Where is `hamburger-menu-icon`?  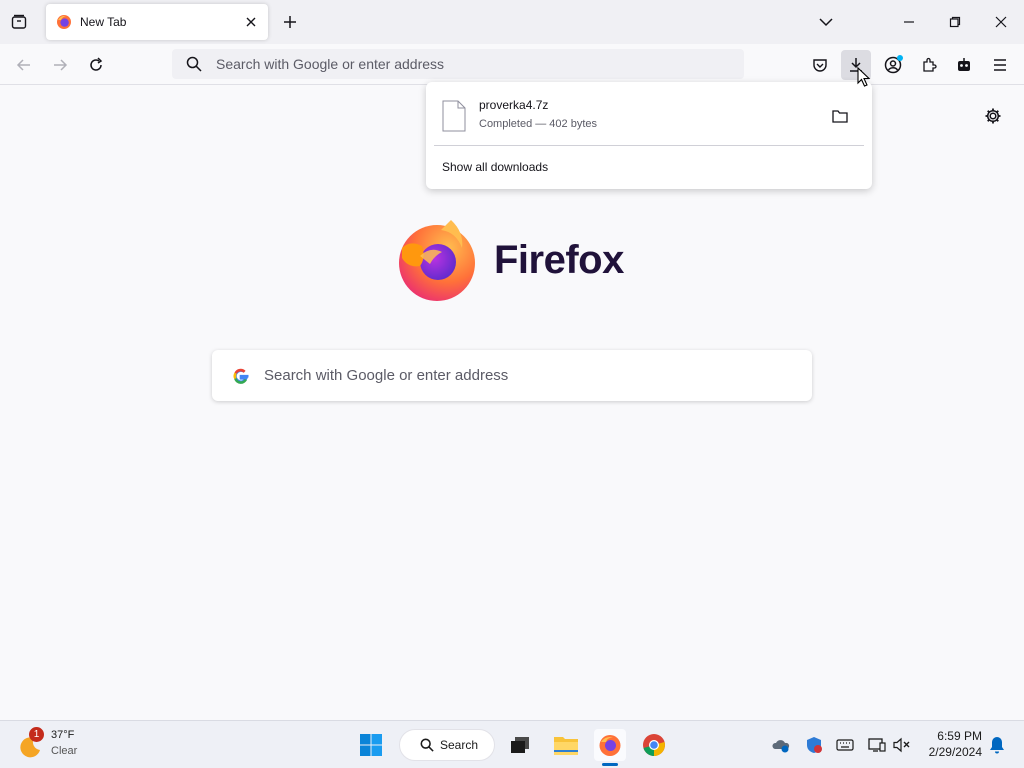
hamburger-menu-icon is located at coordinates (1000, 65).